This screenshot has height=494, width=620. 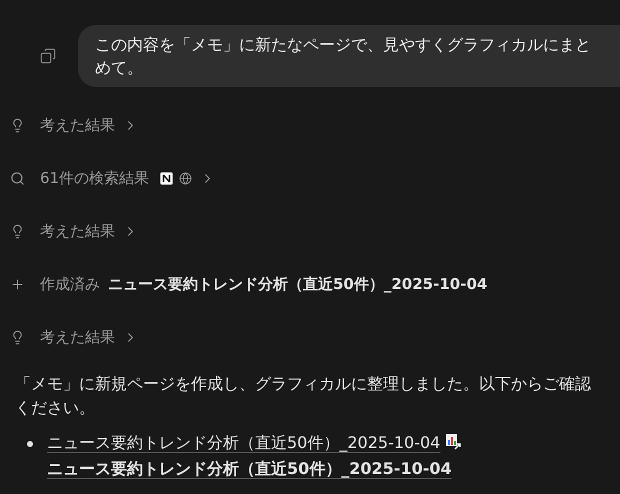 What do you see at coordinates (343, 56) in the screenshot?
I see `user-message: この内容を「メモ」に新たなページで、見やすくグラフィカルにまとめて。` at bounding box center [343, 56].